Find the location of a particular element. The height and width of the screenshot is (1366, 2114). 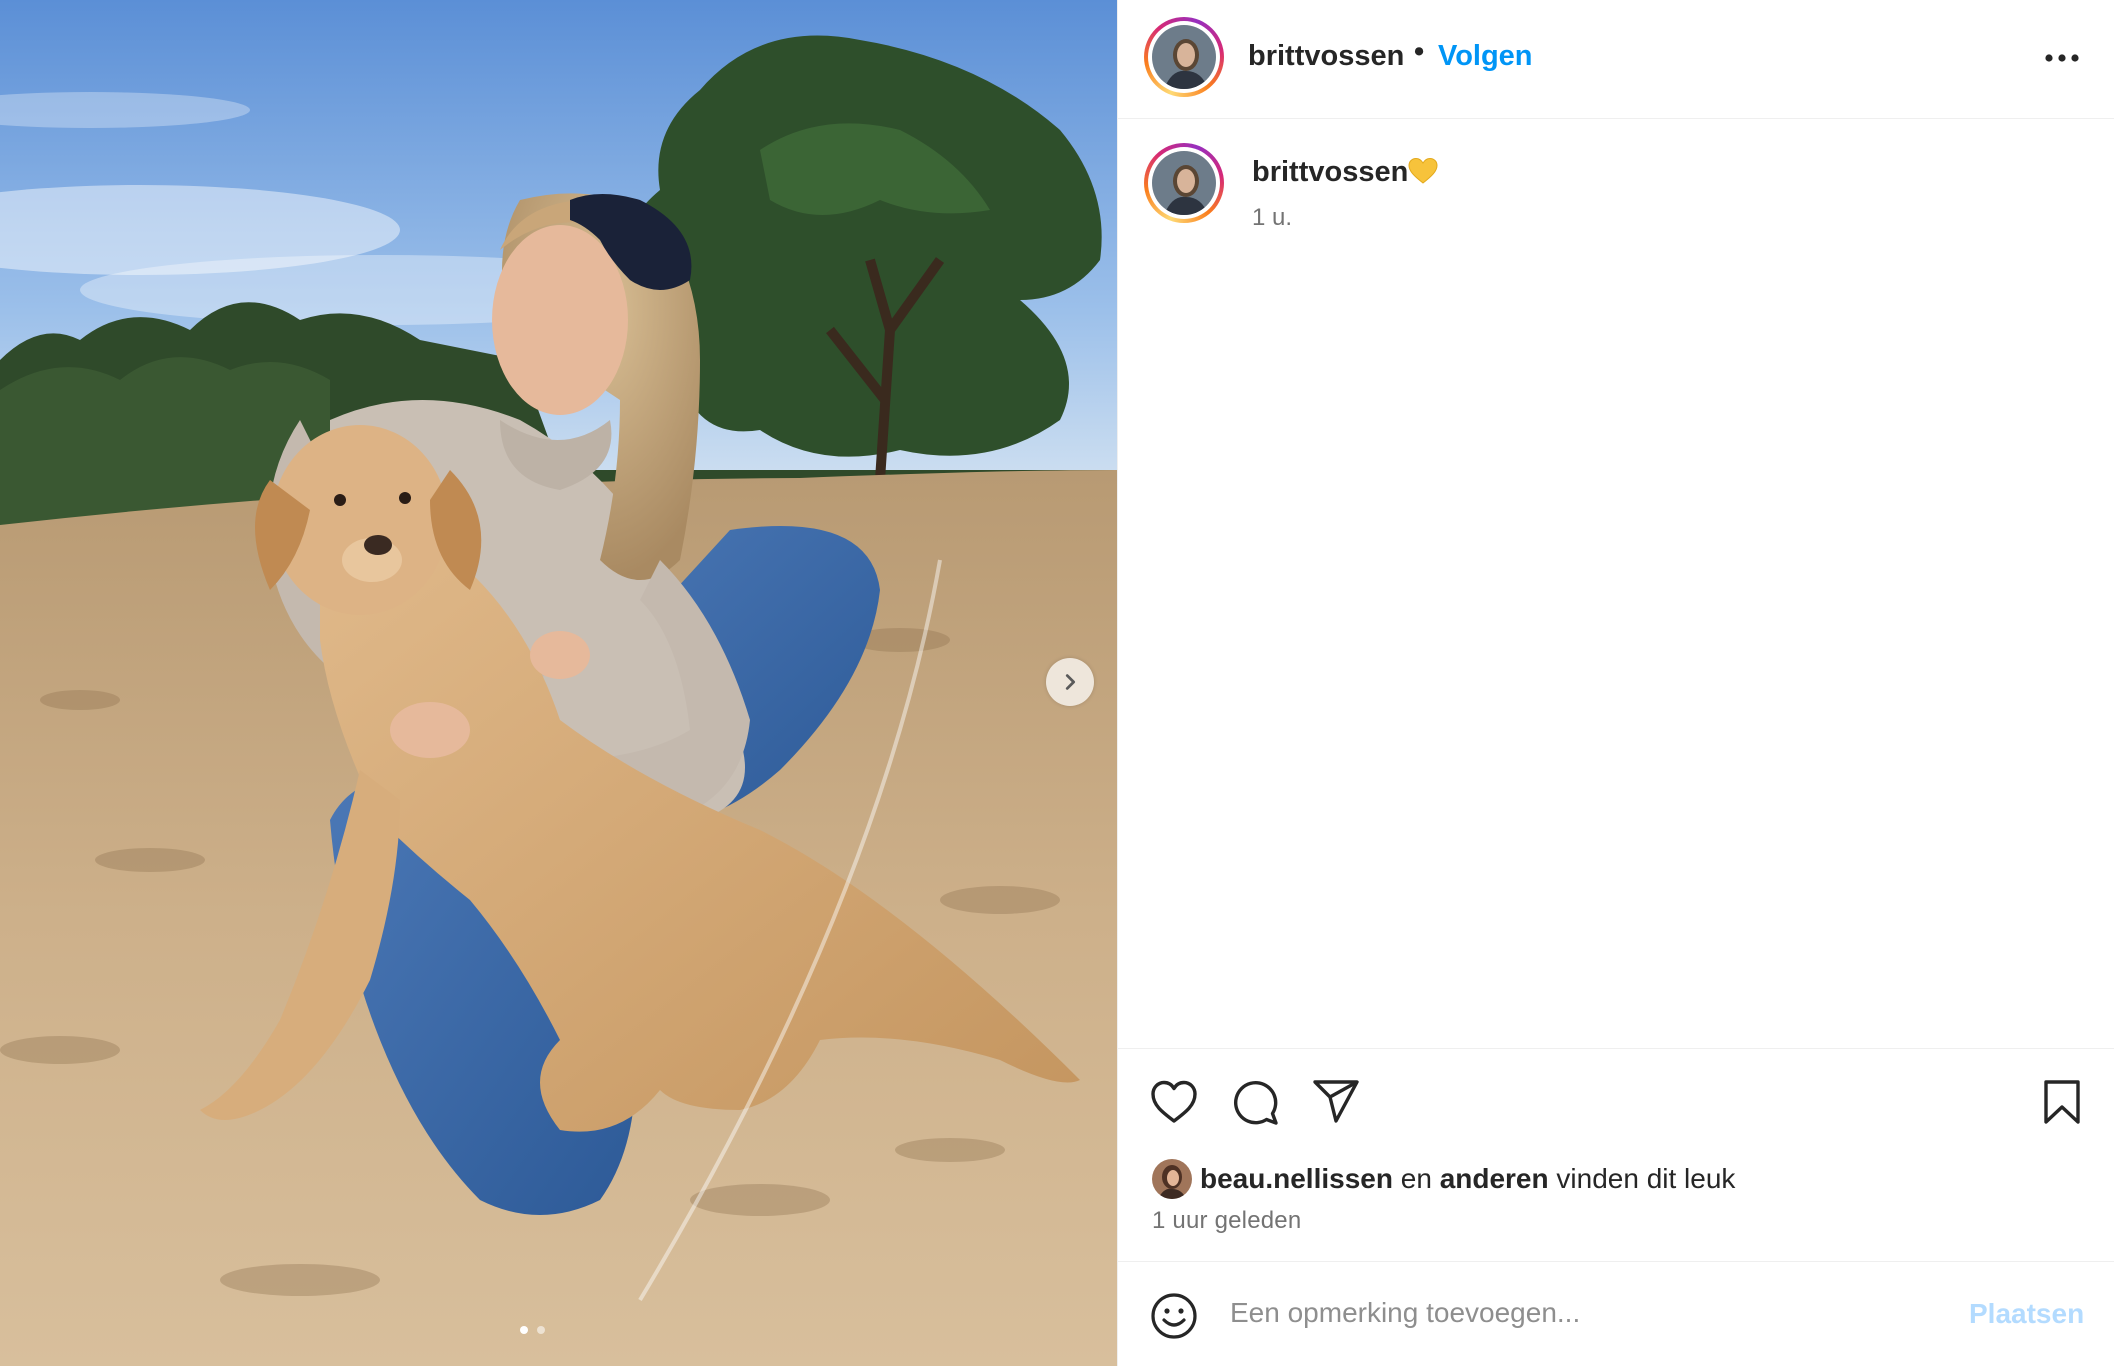

bookmark-icon is located at coordinates (2062, 1102).